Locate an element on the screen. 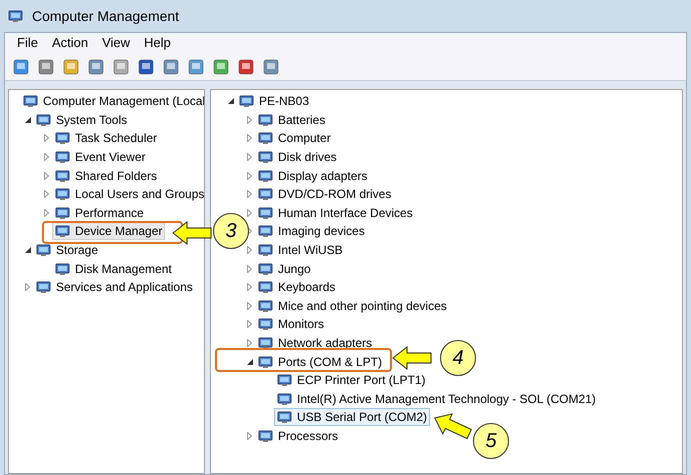  tree-item: Keyboards is located at coordinates (296, 287).